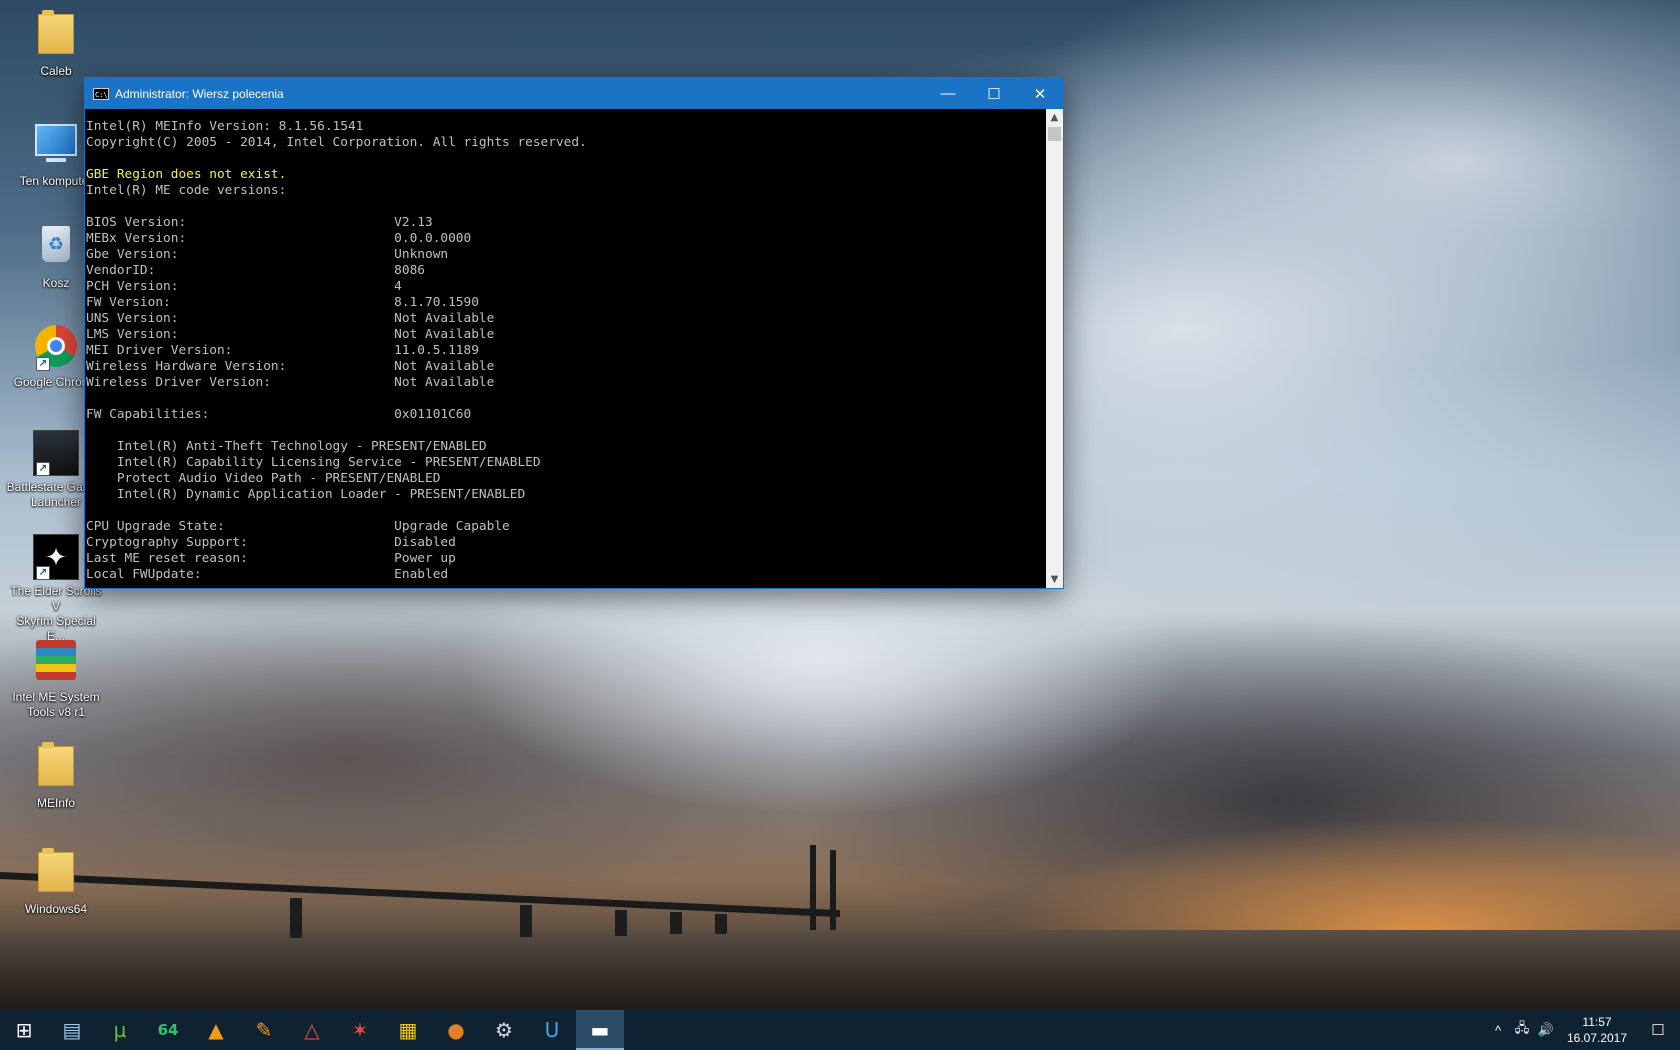 Image resolution: width=1680 pixels, height=1050 pixels. I want to click on desktop-icon-label: Intel ME System Tools v8 r1, so click(56, 704).